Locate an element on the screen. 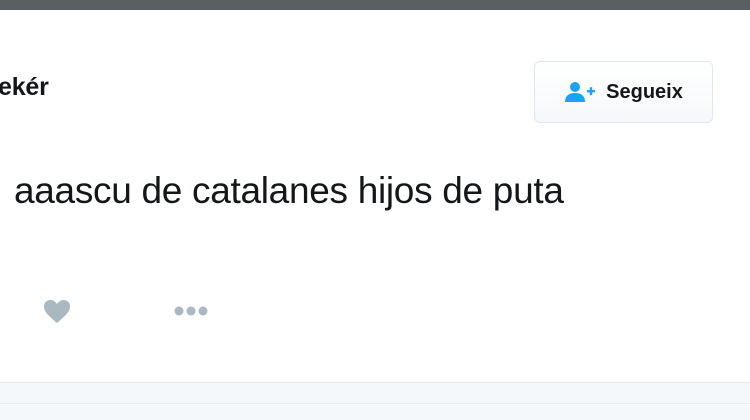  more-dots-icon is located at coordinates (191, 313).